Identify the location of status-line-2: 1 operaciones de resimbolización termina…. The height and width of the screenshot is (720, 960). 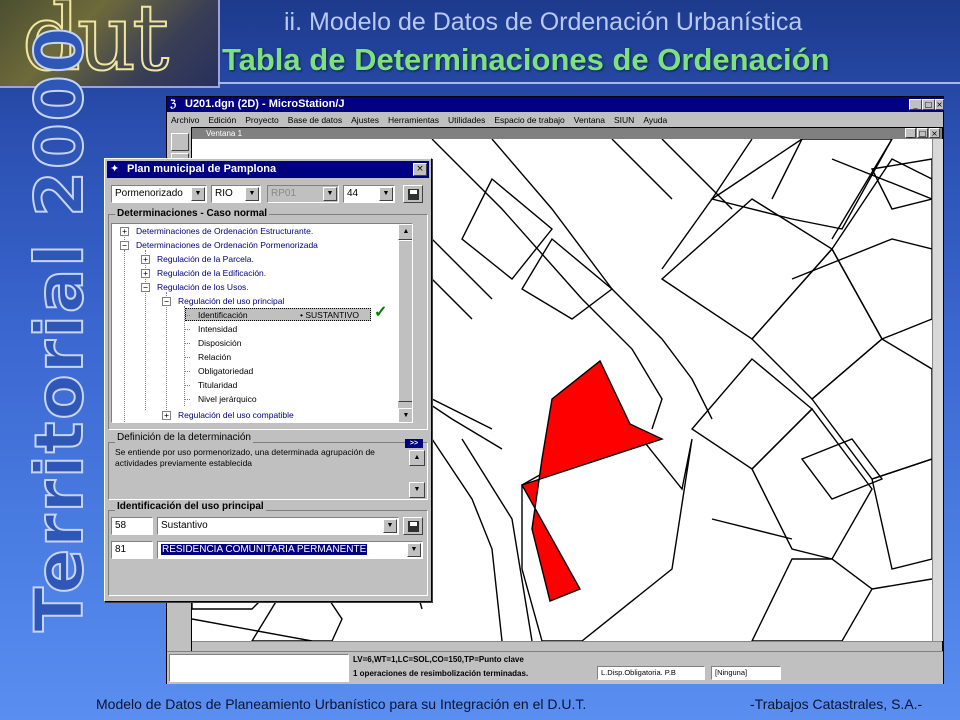
(441, 673).